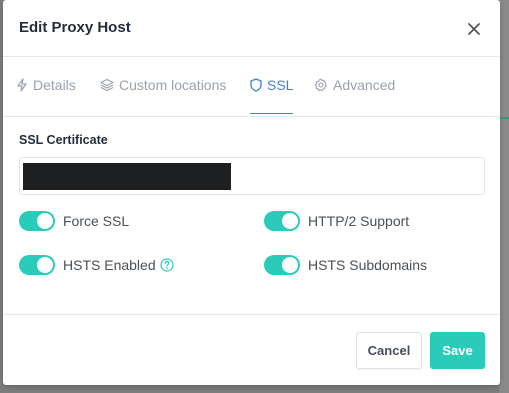 This screenshot has height=393, width=509. Describe the element at coordinates (256, 85) in the screenshot. I see `shield-icon` at that location.